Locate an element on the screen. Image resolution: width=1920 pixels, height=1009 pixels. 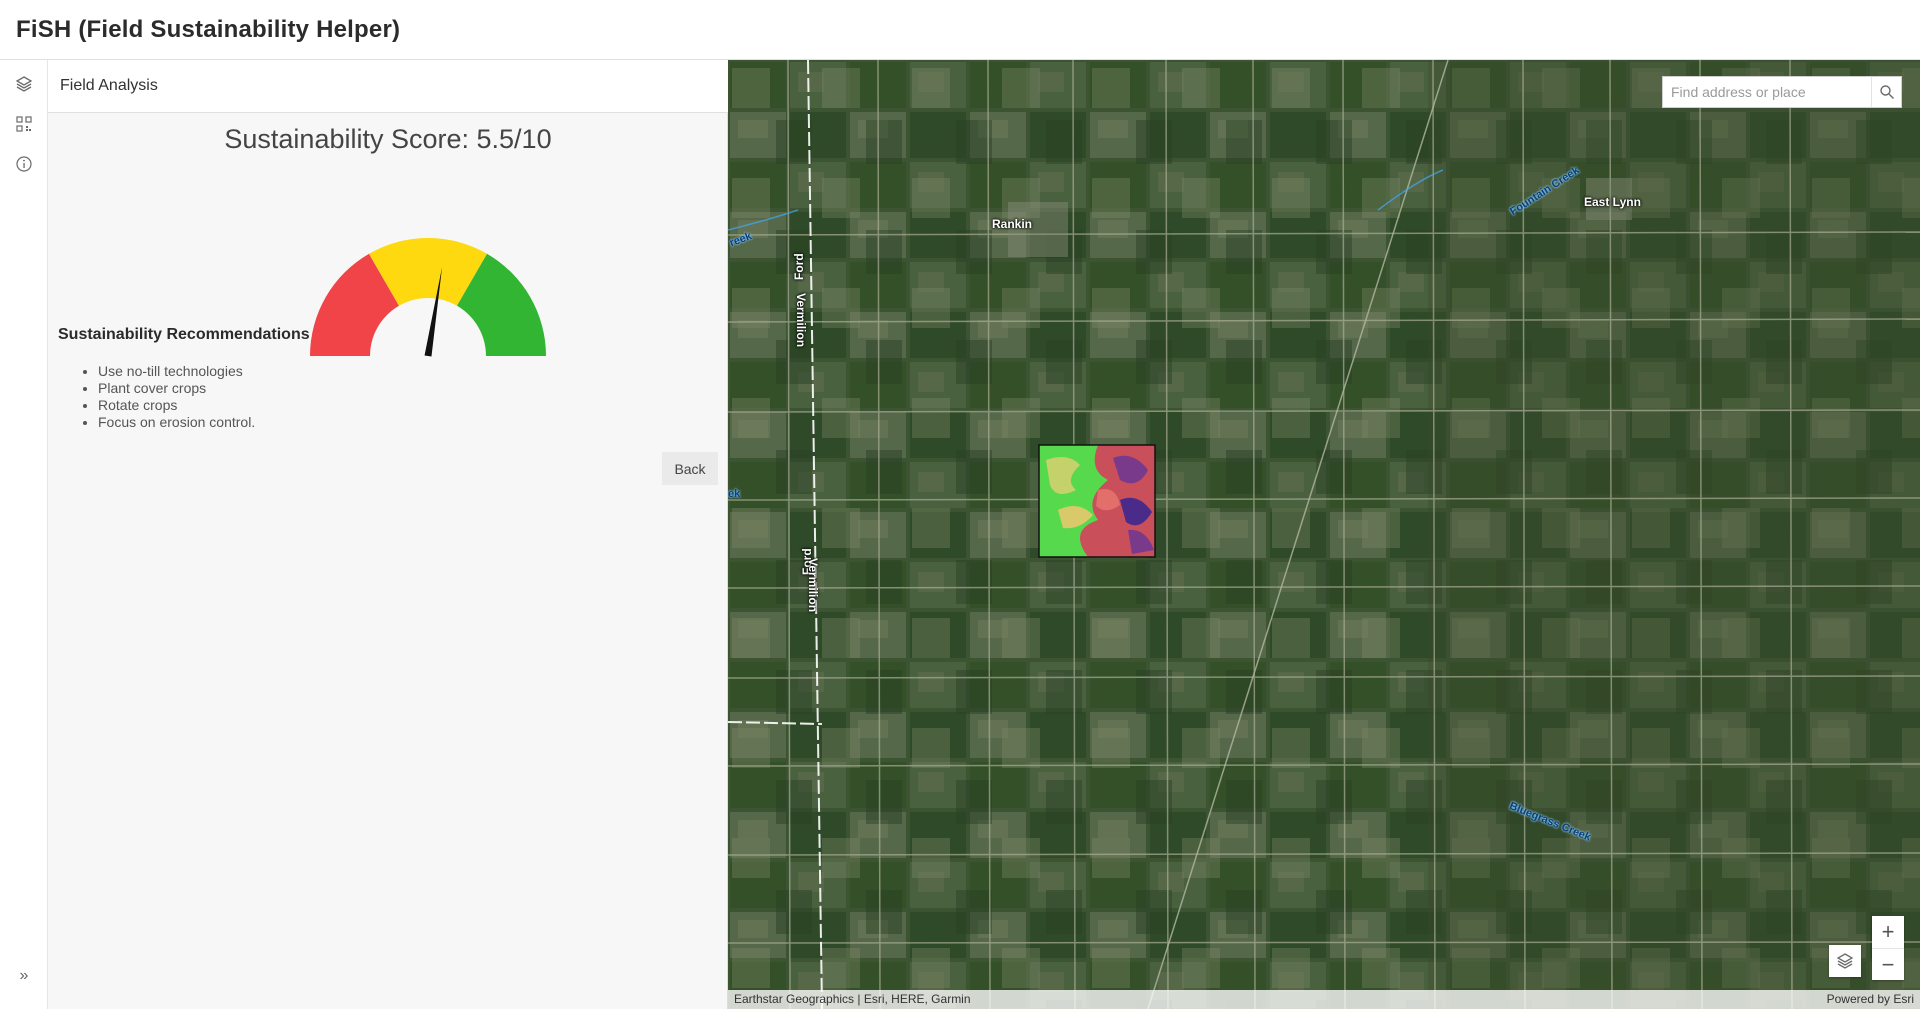
info-icon is located at coordinates (24, 164).